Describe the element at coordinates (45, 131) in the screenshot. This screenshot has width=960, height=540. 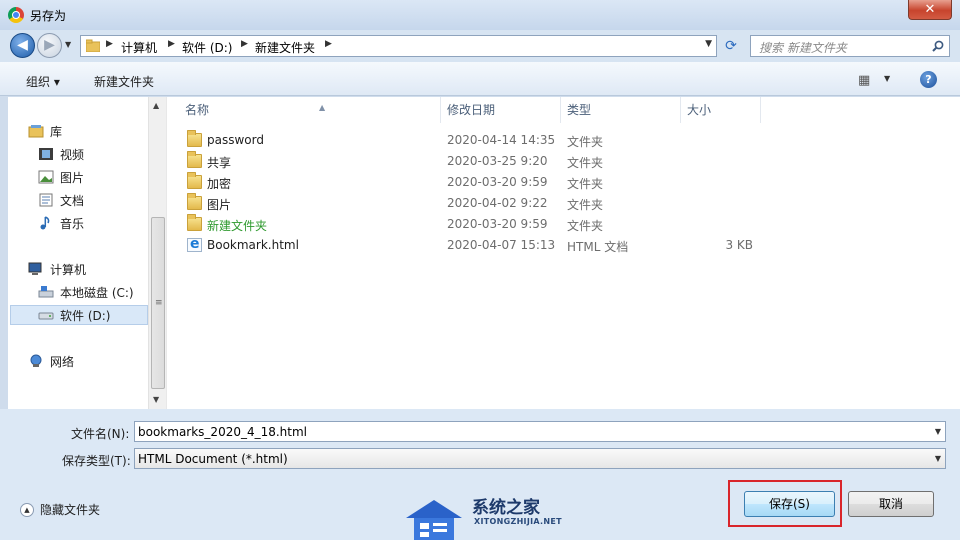
I see `nav-item-library: 库` at that location.